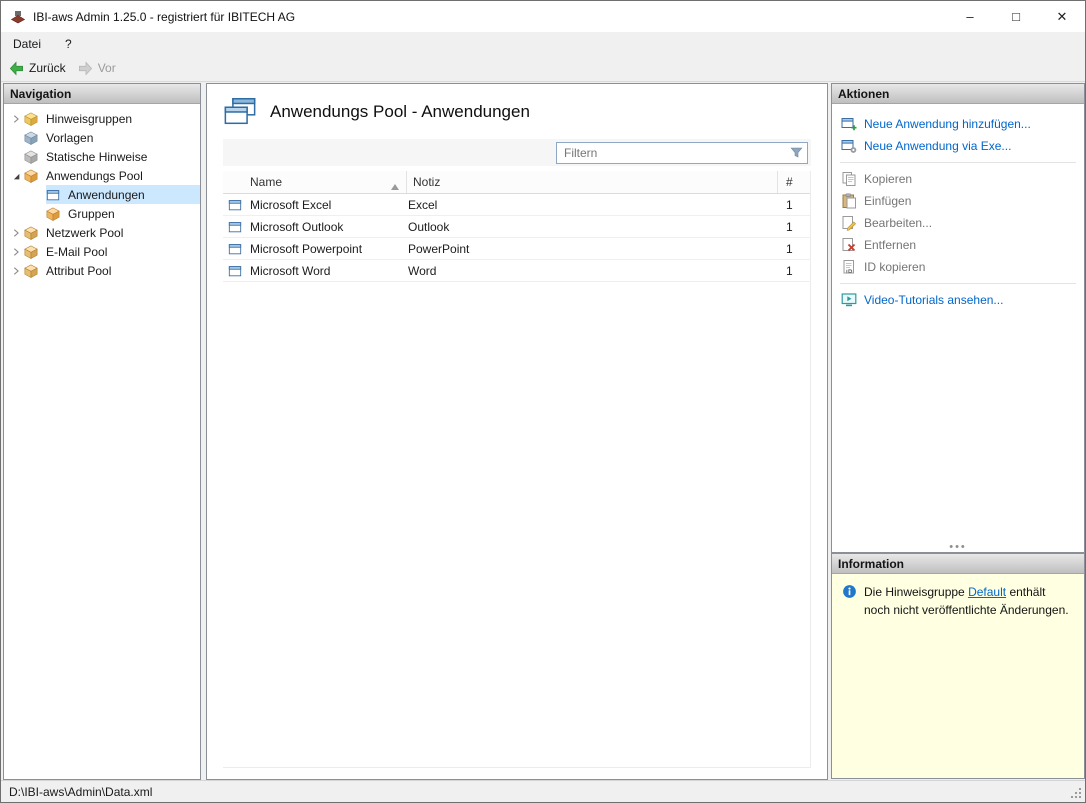 Image resolution: width=1086 pixels, height=803 pixels. Describe the element at coordinates (958, 94) in the screenshot. I see `actions-panel-header: Aktionen` at that location.